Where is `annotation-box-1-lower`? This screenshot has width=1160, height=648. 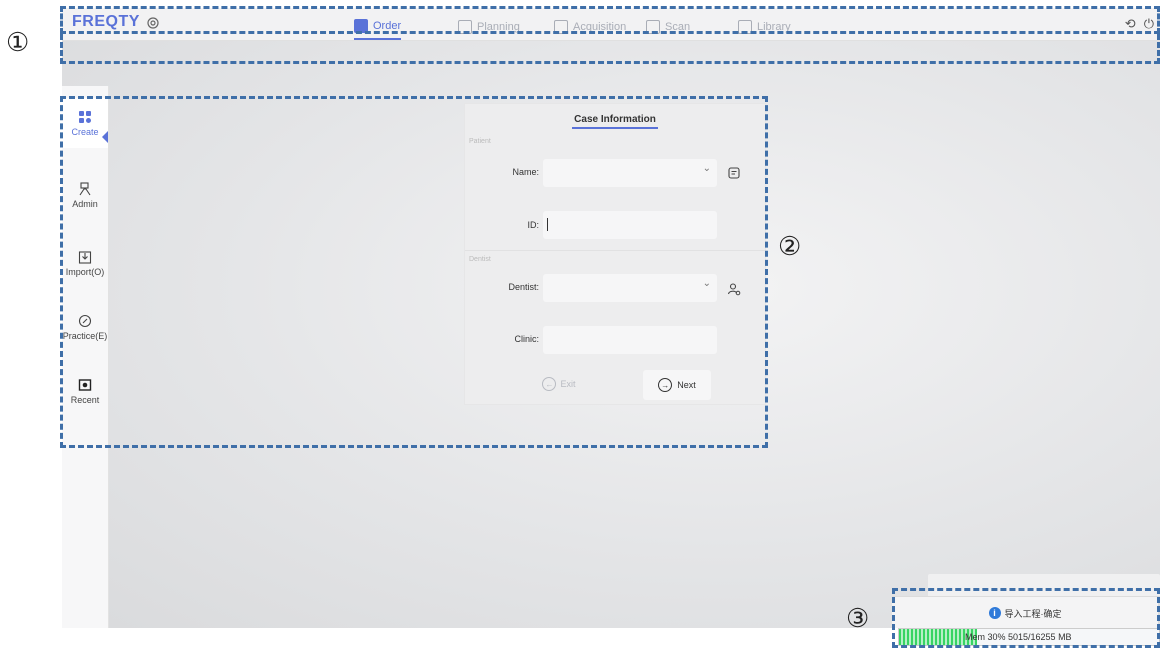 annotation-box-1-lower is located at coordinates (610, 49).